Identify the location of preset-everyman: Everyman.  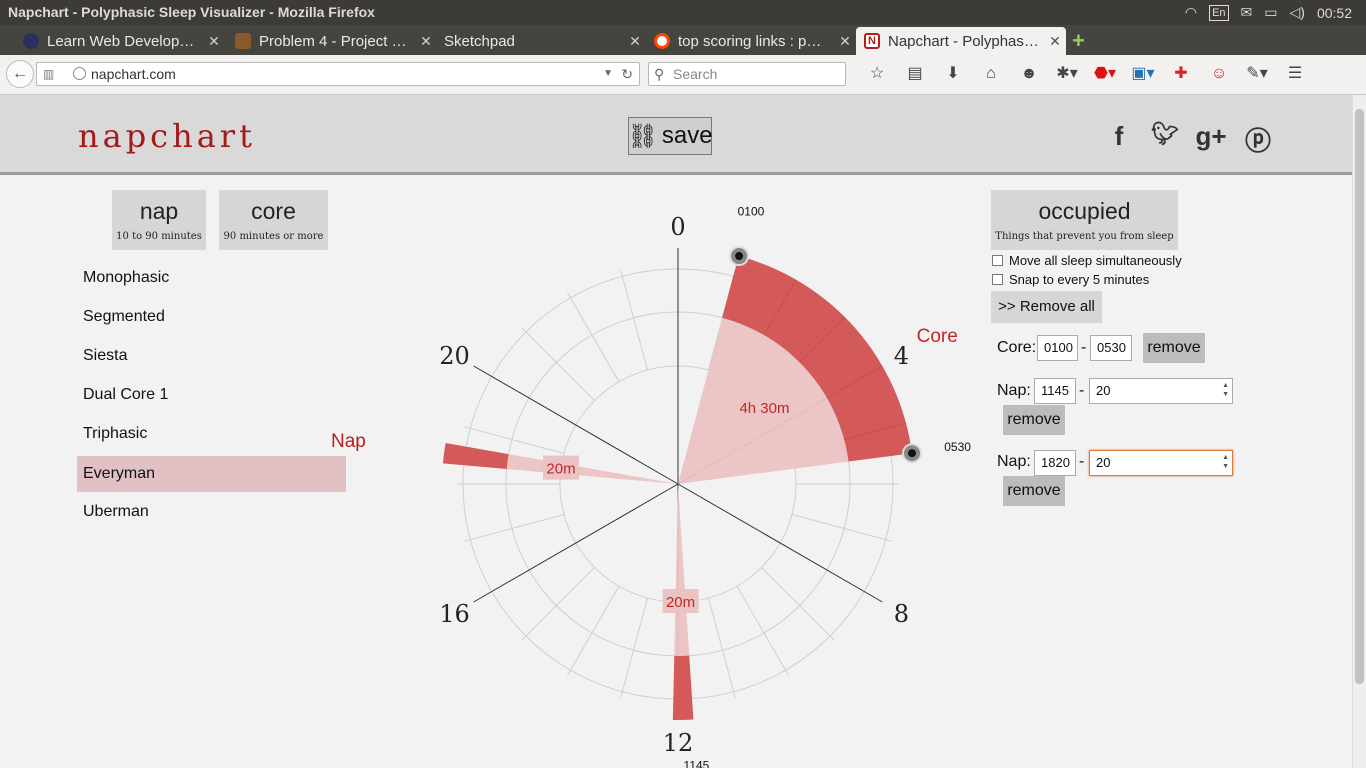
(211, 474).